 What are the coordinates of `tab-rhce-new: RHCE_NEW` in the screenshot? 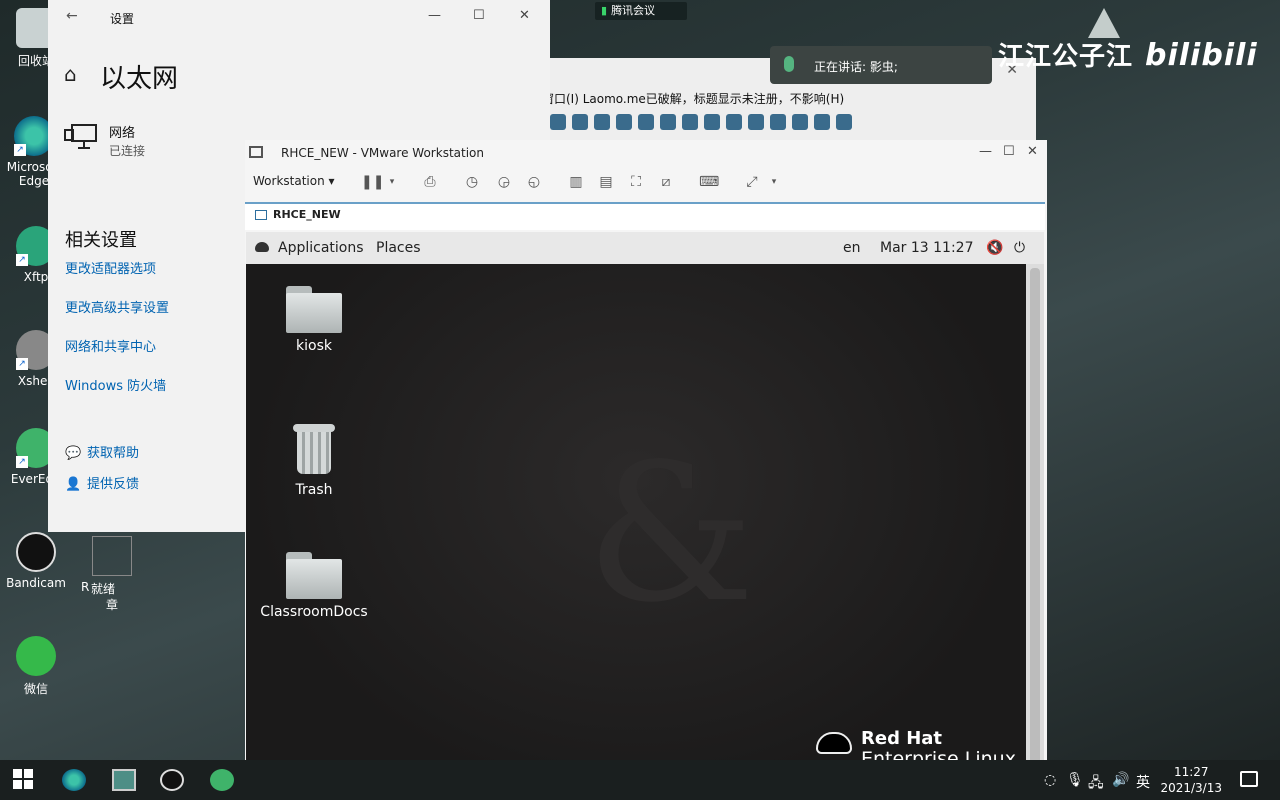 It's located at (298, 214).